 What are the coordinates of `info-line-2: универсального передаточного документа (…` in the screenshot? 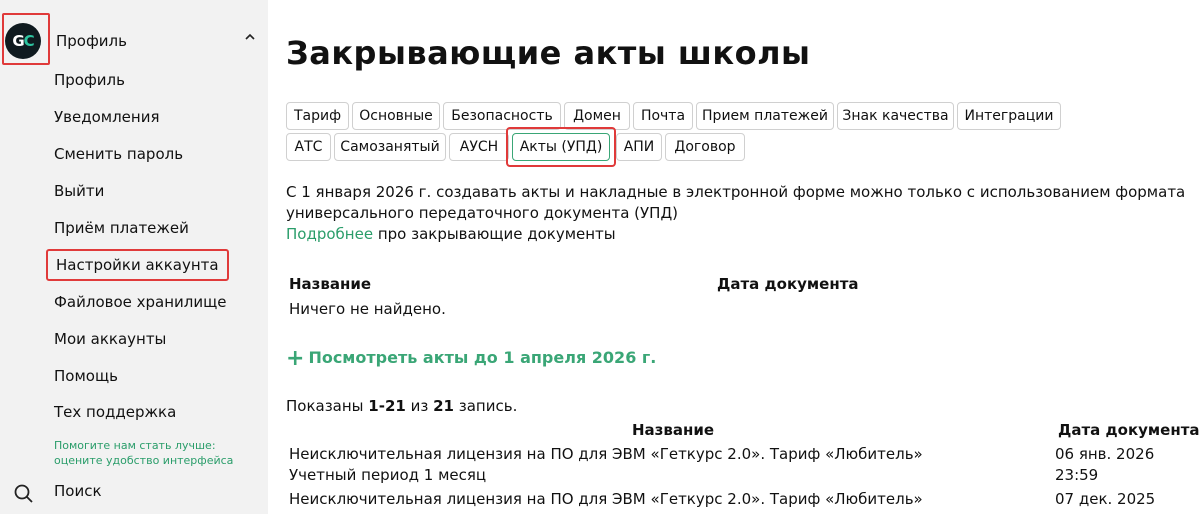 It's located at (482, 213).